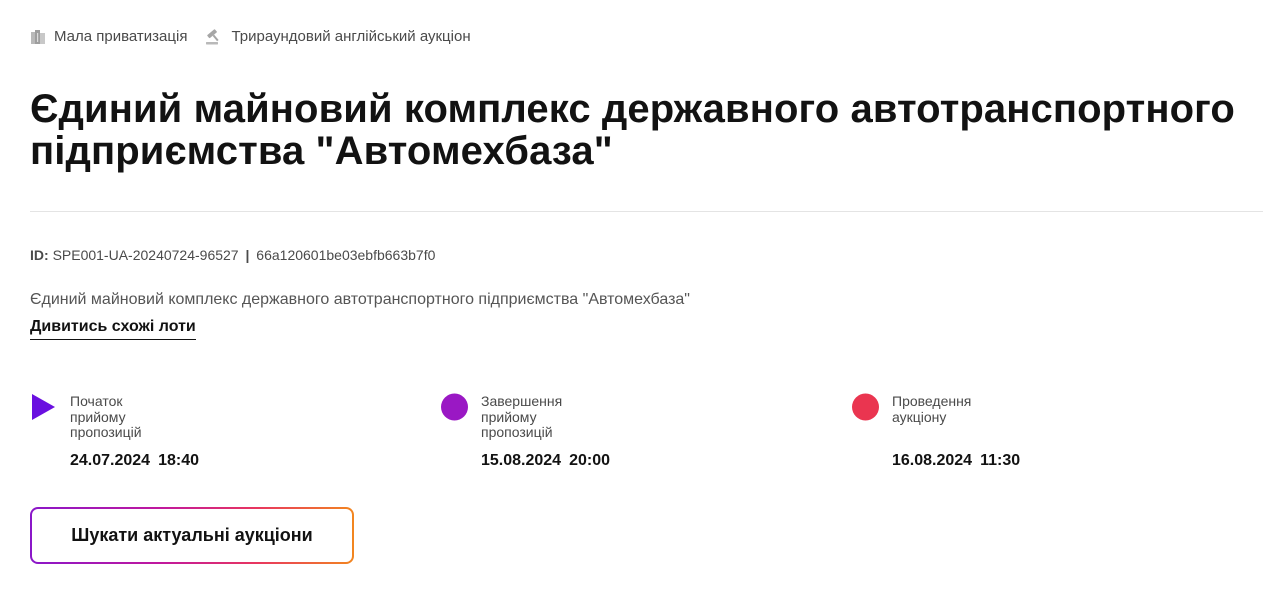 Image resolution: width=1280 pixels, height=592 pixels. I want to click on stage-time: 20:00, so click(589, 460).